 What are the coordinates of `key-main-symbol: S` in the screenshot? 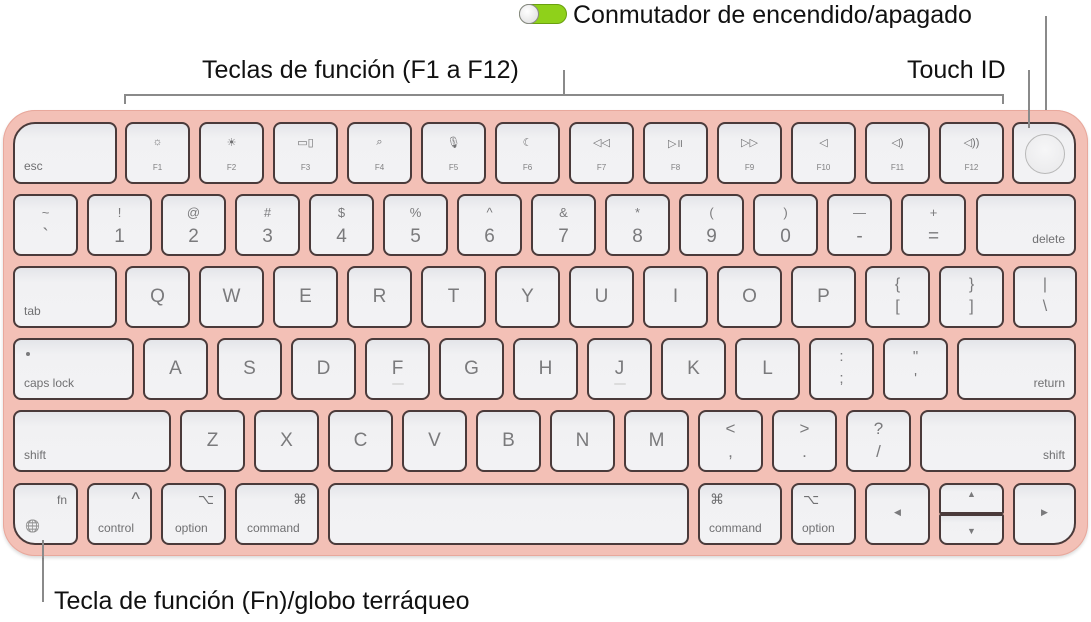 It's located at (249, 368).